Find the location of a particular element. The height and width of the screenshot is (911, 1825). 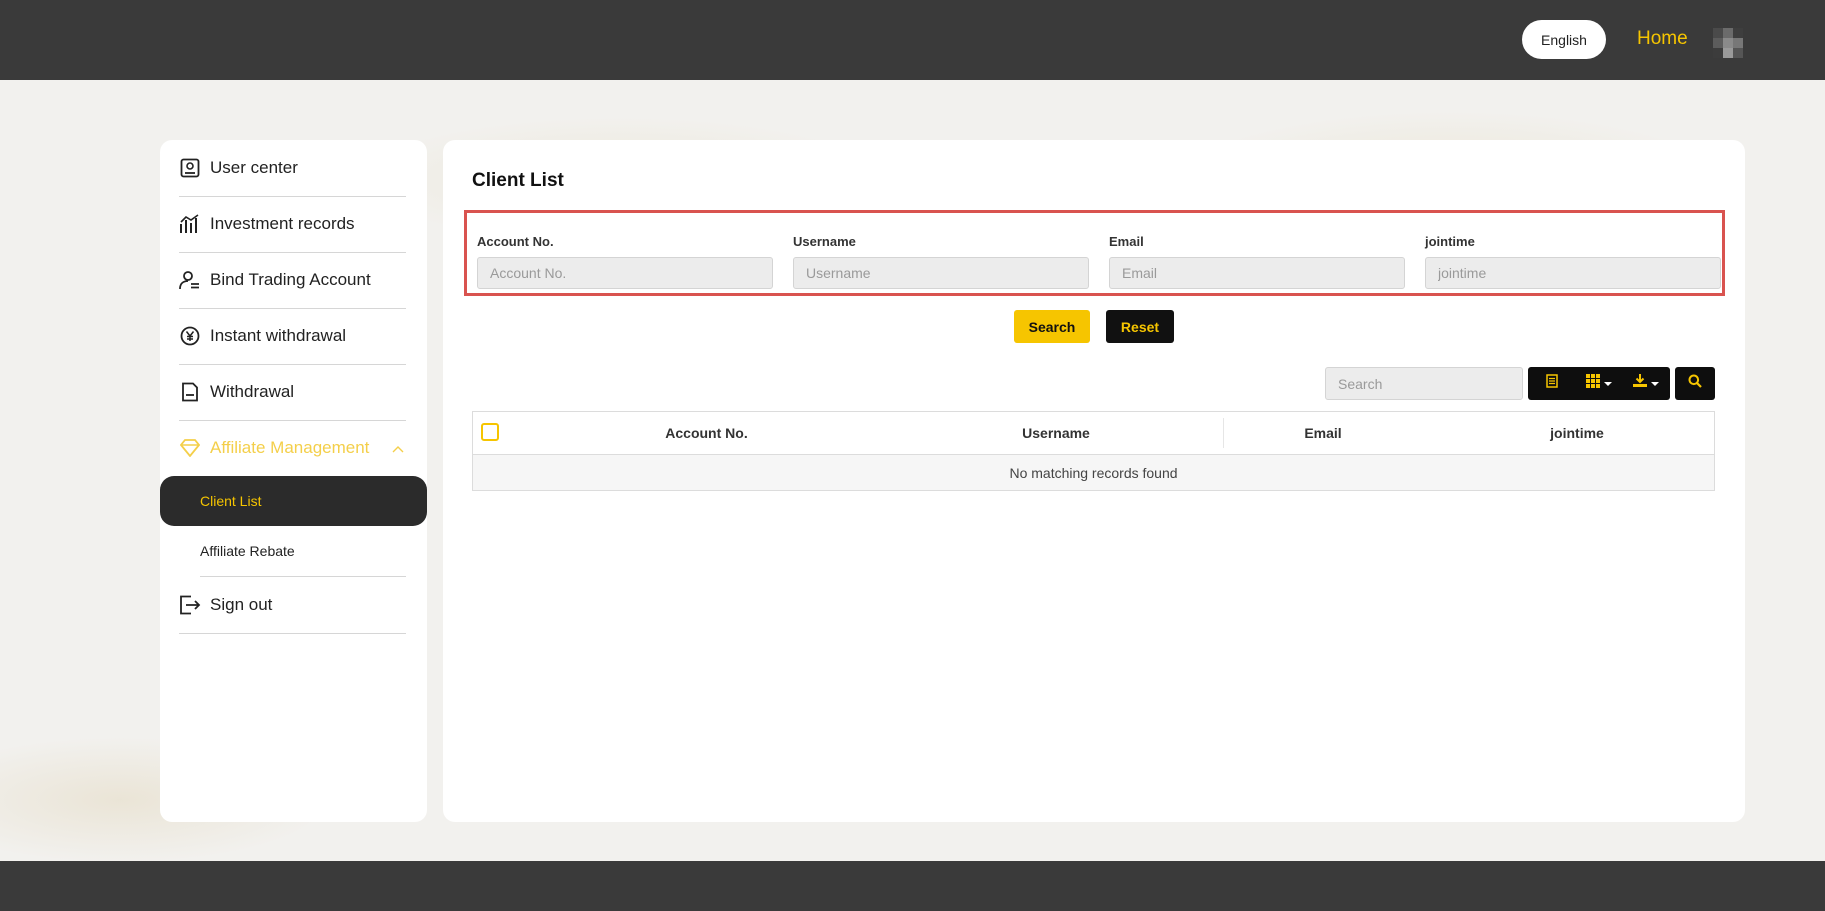

download-icon is located at coordinates (1640, 383).